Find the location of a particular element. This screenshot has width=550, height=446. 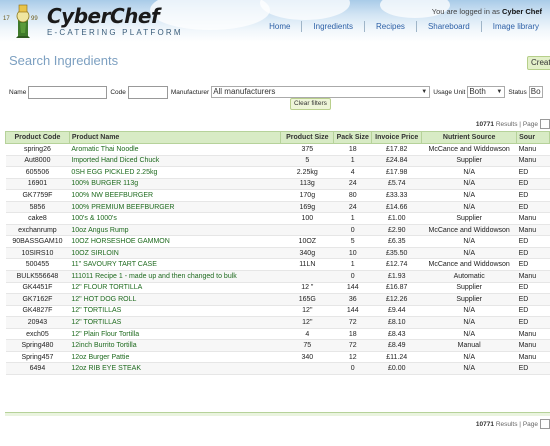

cell-product-name: 0SH EGG PICKLED 2.25kg is located at coordinates (175, 172).